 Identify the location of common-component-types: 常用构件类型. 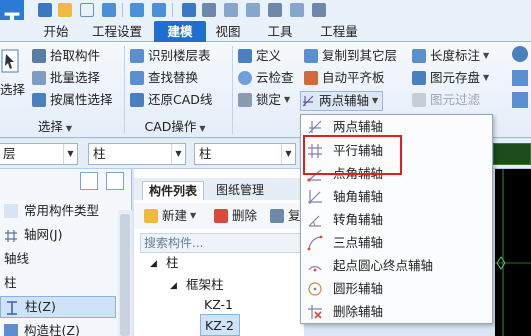
(59, 211).